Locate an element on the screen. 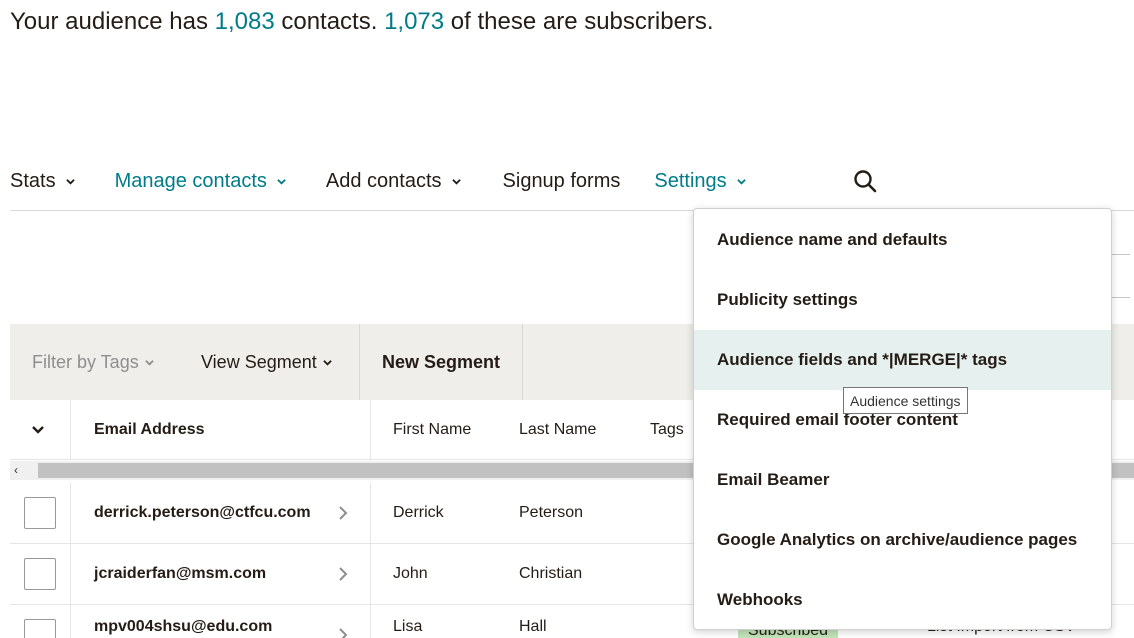 This screenshot has height=638, width=1134. menu-item-email-beamer: Email Beamer is located at coordinates (902, 480).